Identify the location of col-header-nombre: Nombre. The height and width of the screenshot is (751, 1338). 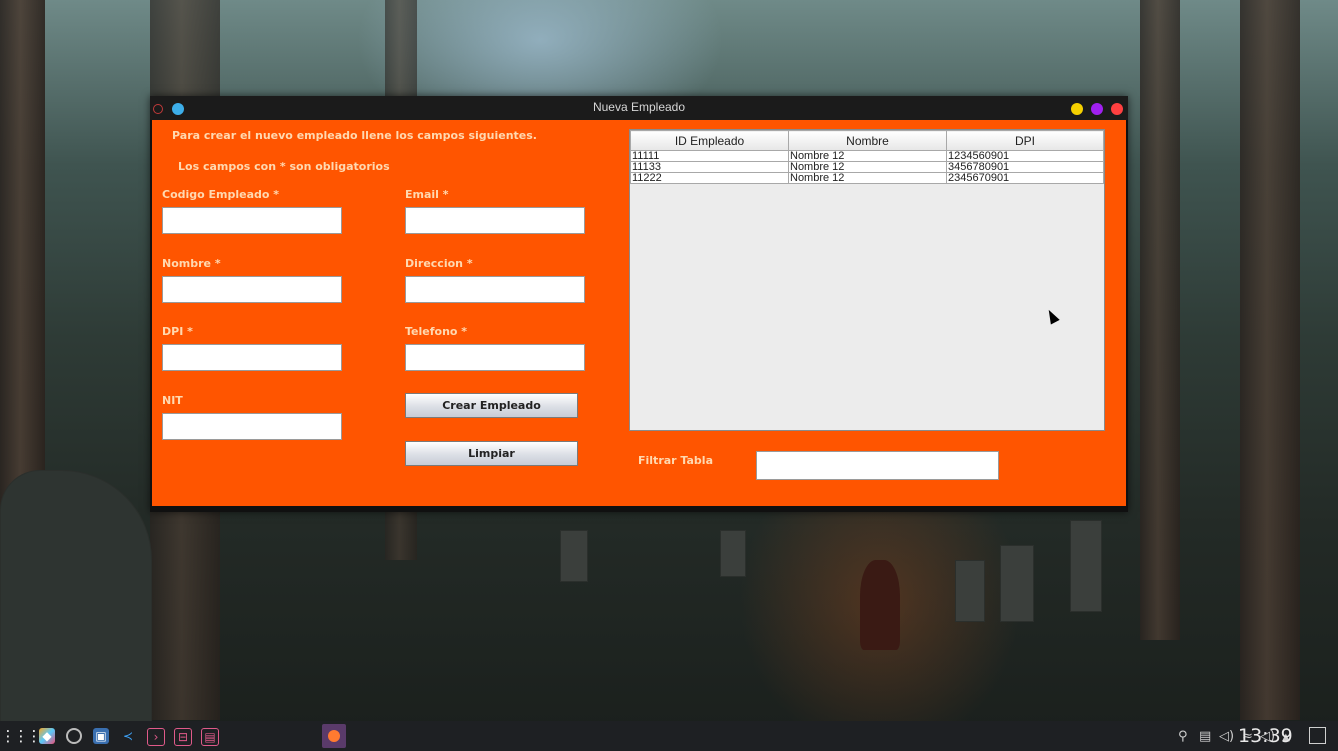
(867, 140).